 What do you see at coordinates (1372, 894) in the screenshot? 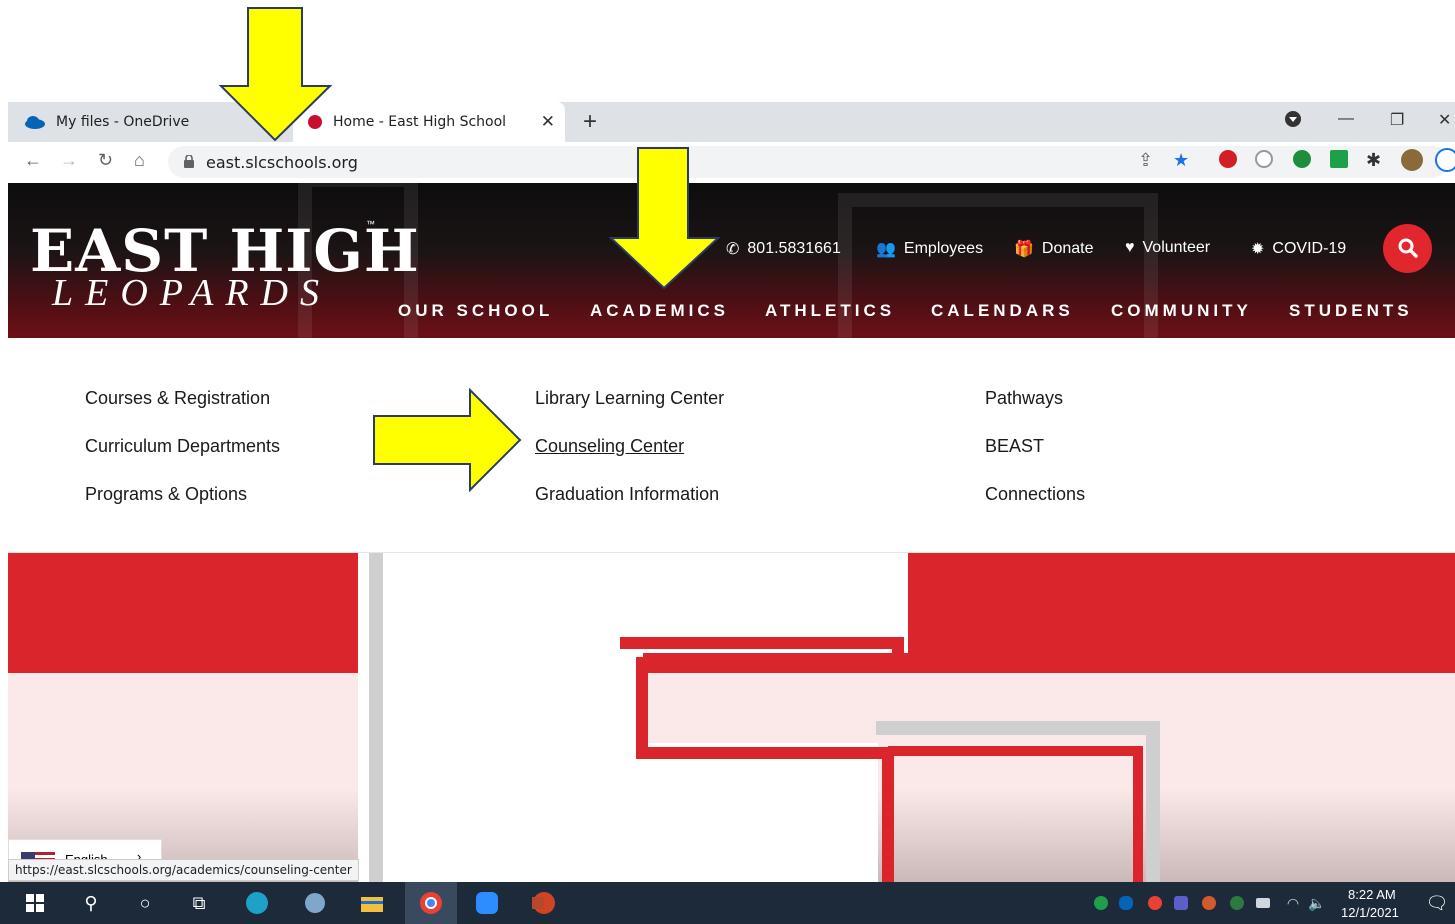
I see `clock-time: 8:22 AM` at bounding box center [1372, 894].